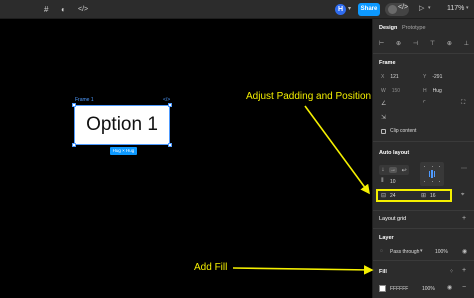  Describe the element at coordinates (211, 267) in the screenshot. I see `annotation-add-fill: Add Fill` at that location.